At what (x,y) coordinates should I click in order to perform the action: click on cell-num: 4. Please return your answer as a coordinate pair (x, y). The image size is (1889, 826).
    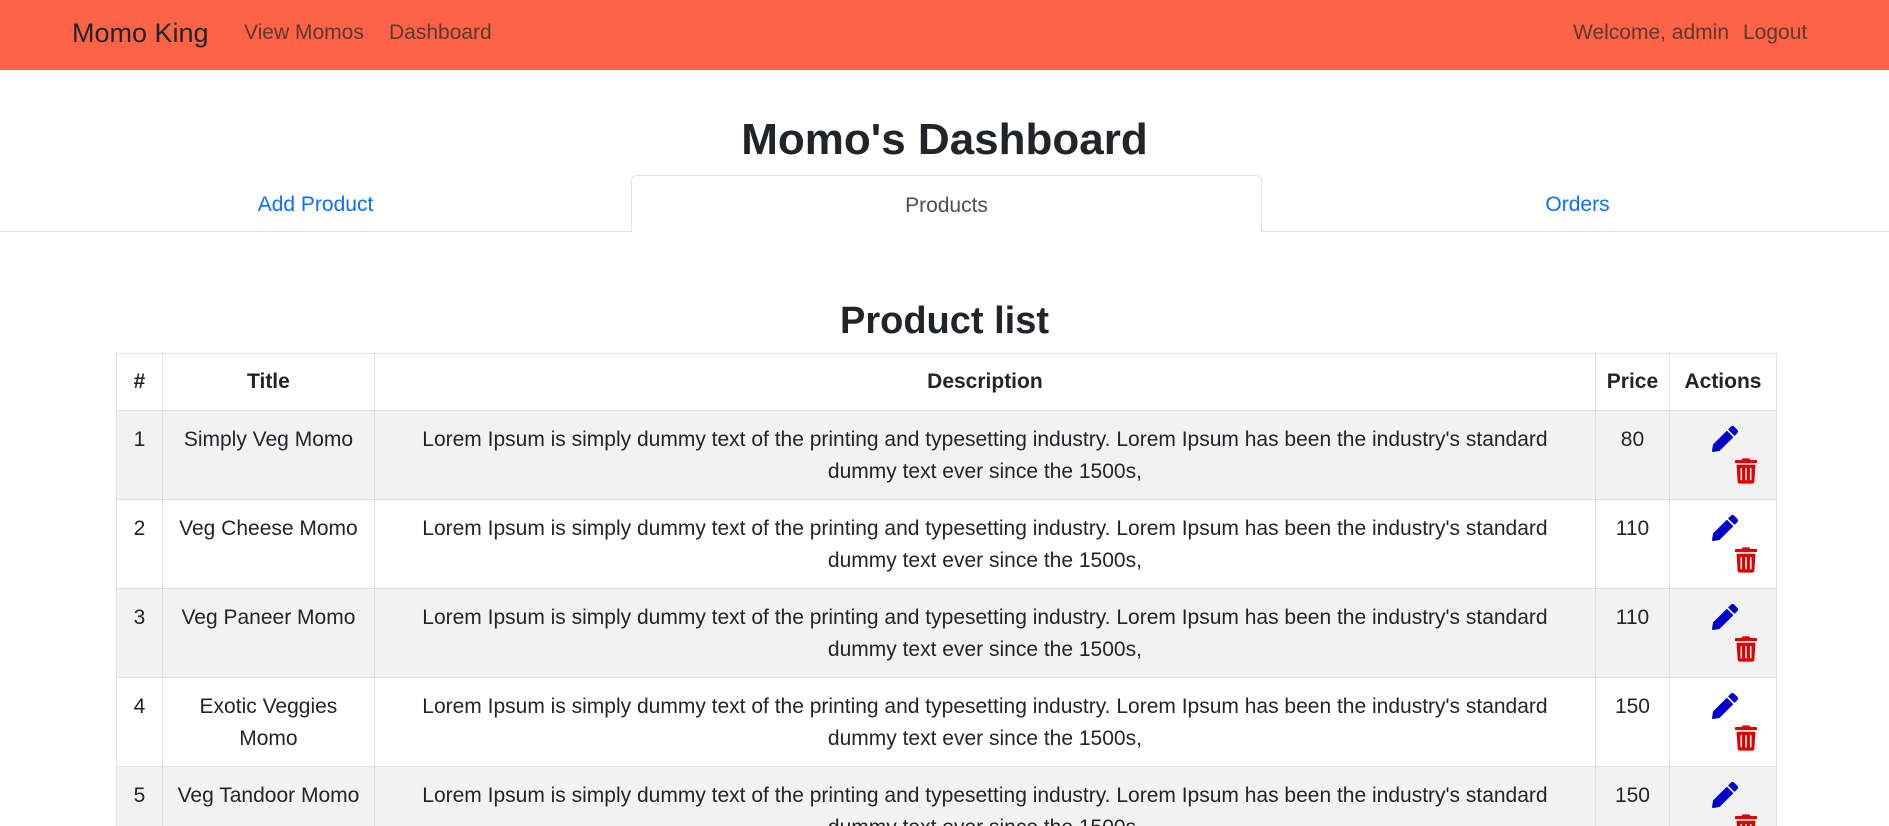
    Looking at the image, I should click on (139, 722).